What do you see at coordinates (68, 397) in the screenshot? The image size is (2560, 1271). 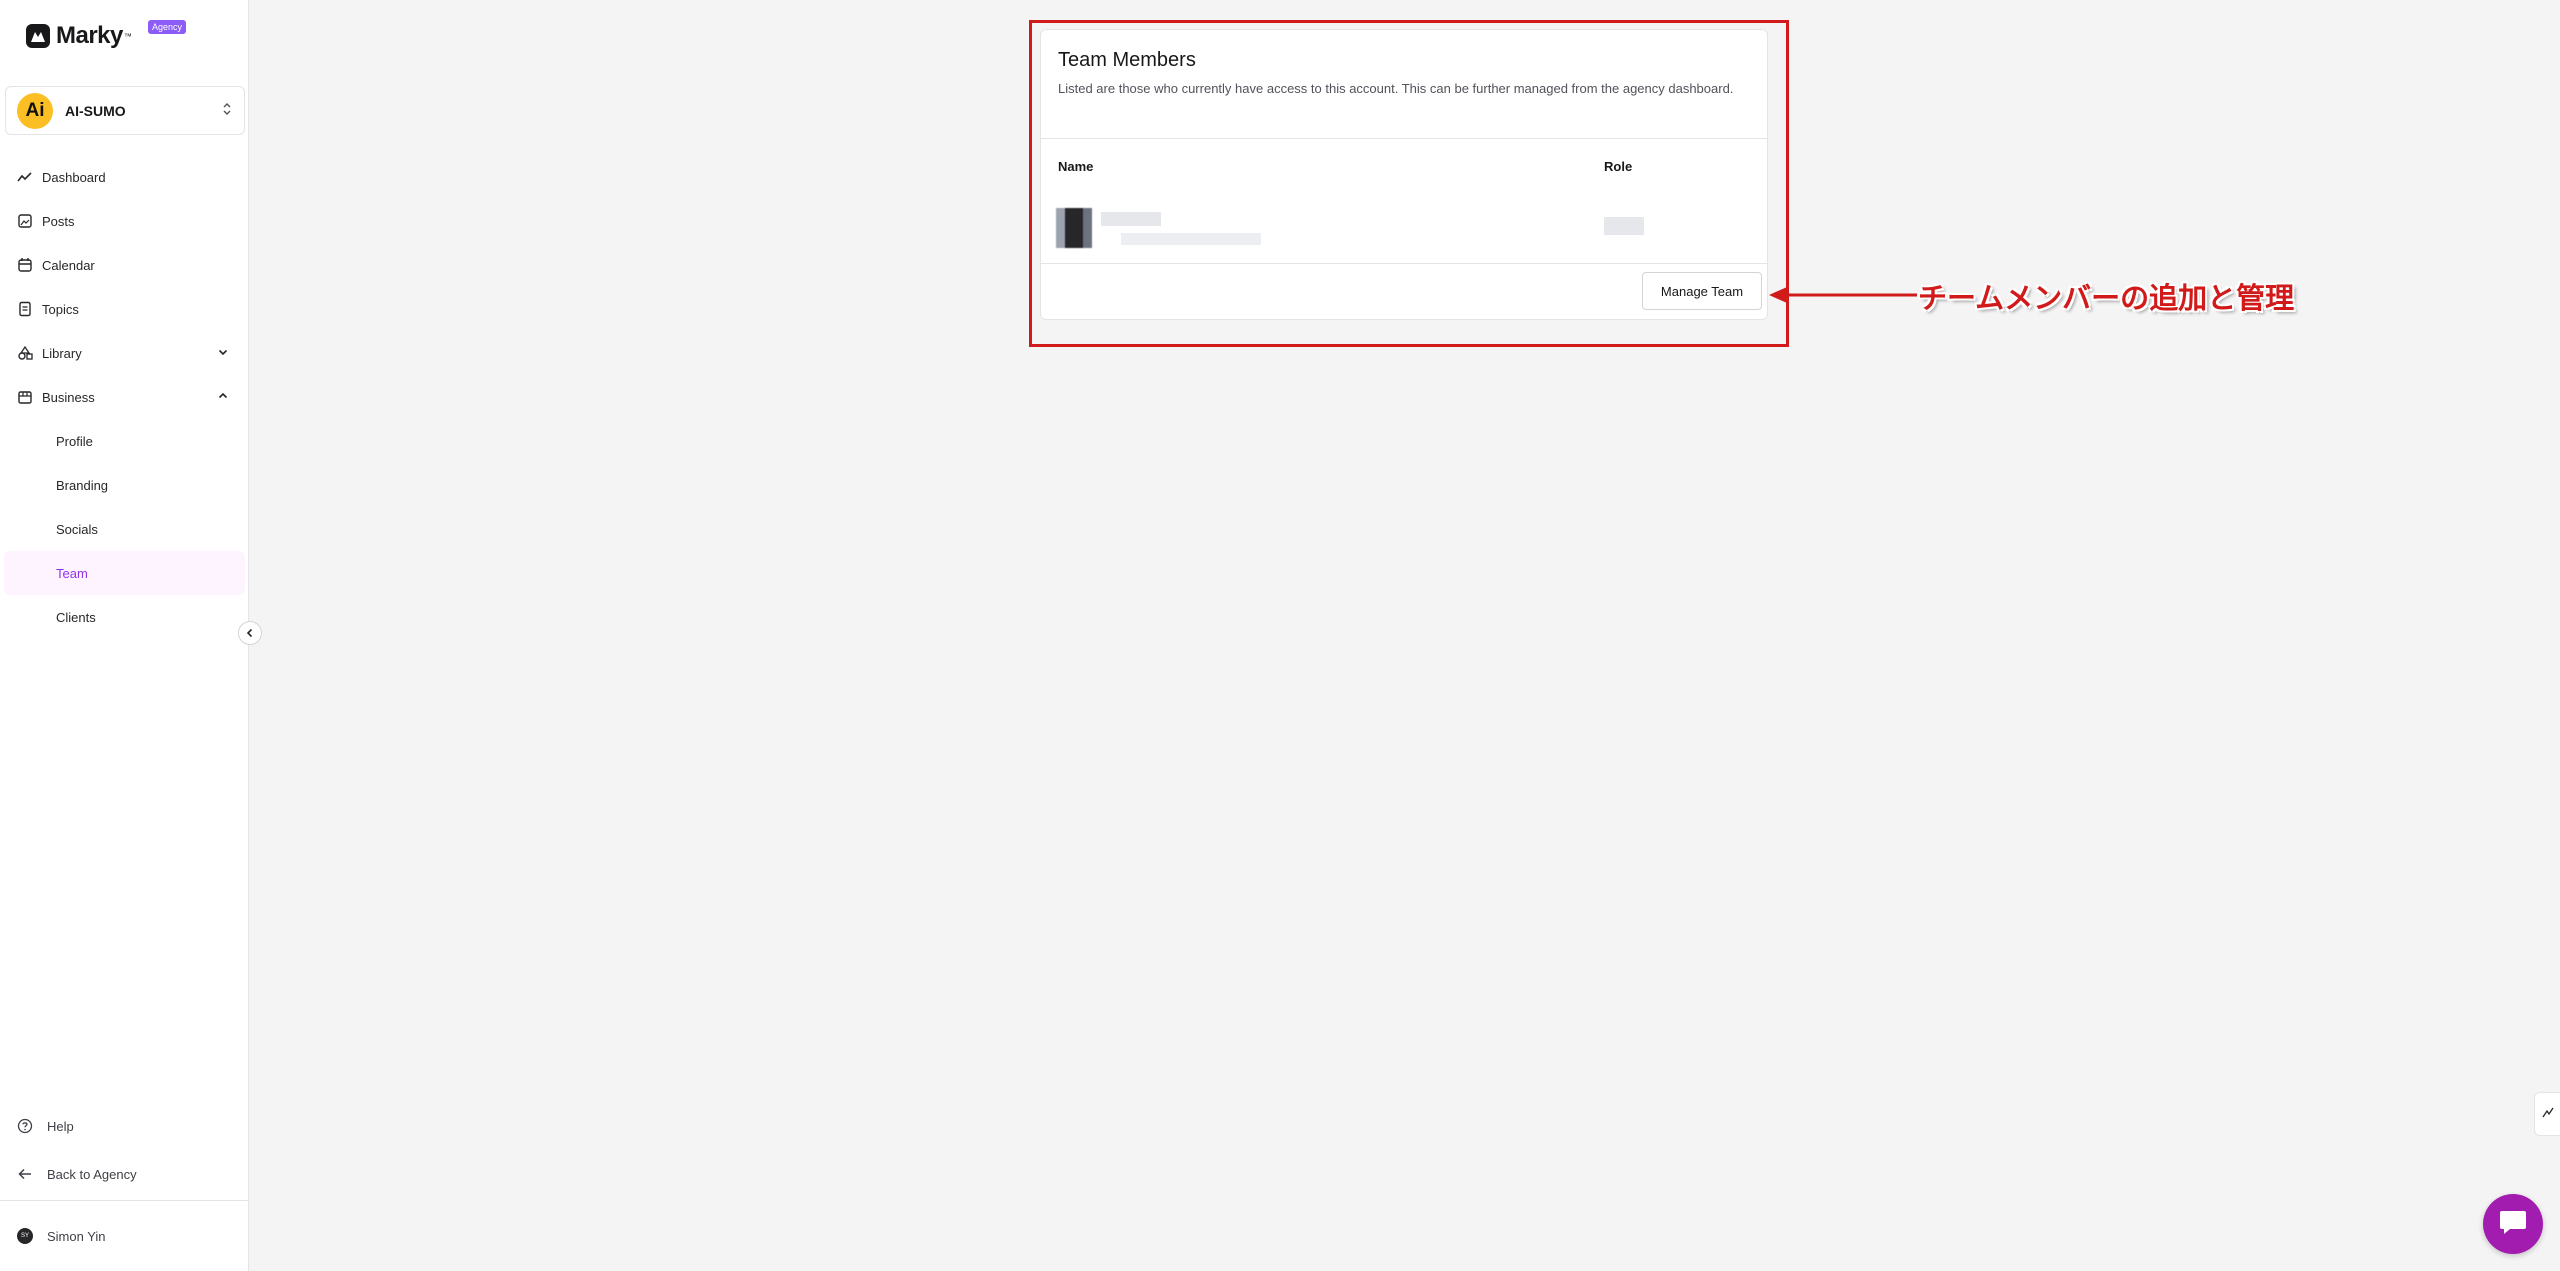 I see `nav-label-business: Business` at bounding box center [68, 397].